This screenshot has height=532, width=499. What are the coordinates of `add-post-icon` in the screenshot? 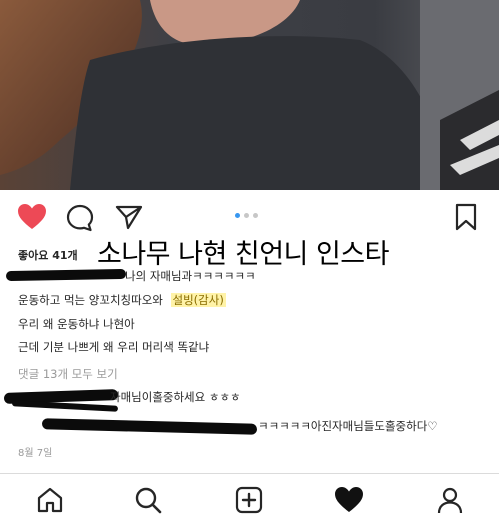 It's located at (249, 500).